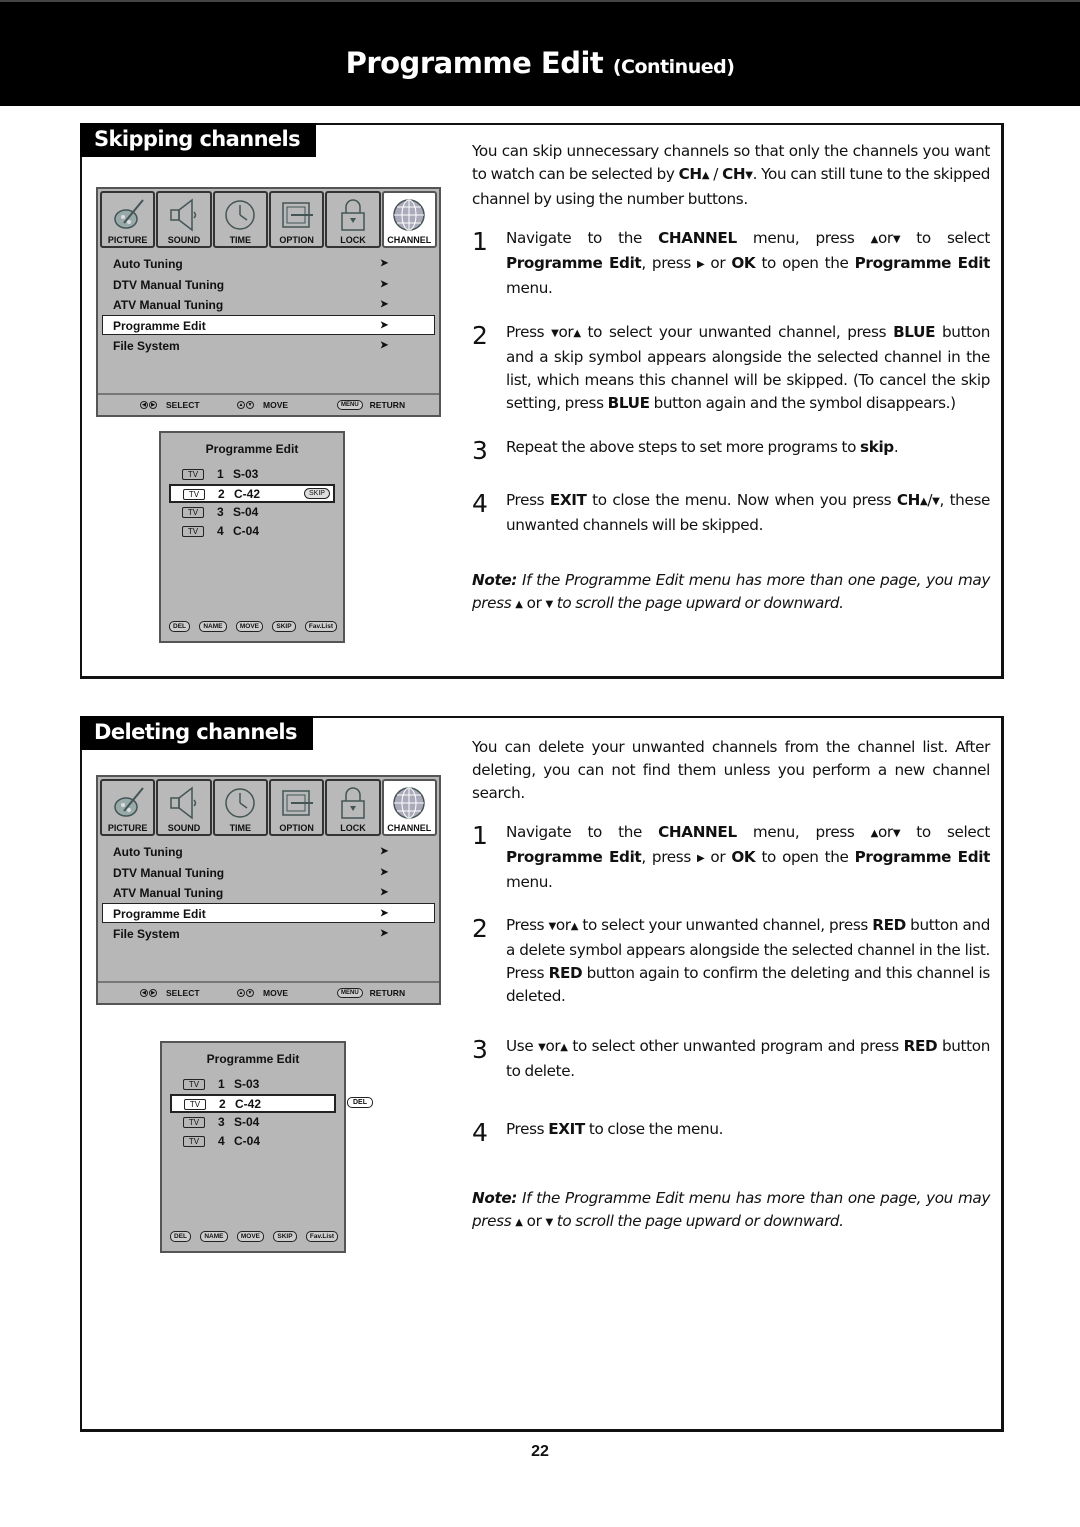 The image size is (1080, 1527). Describe the element at coordinates (184, 240) in the screenshot. I see `tab-label: SOUND` at that location.